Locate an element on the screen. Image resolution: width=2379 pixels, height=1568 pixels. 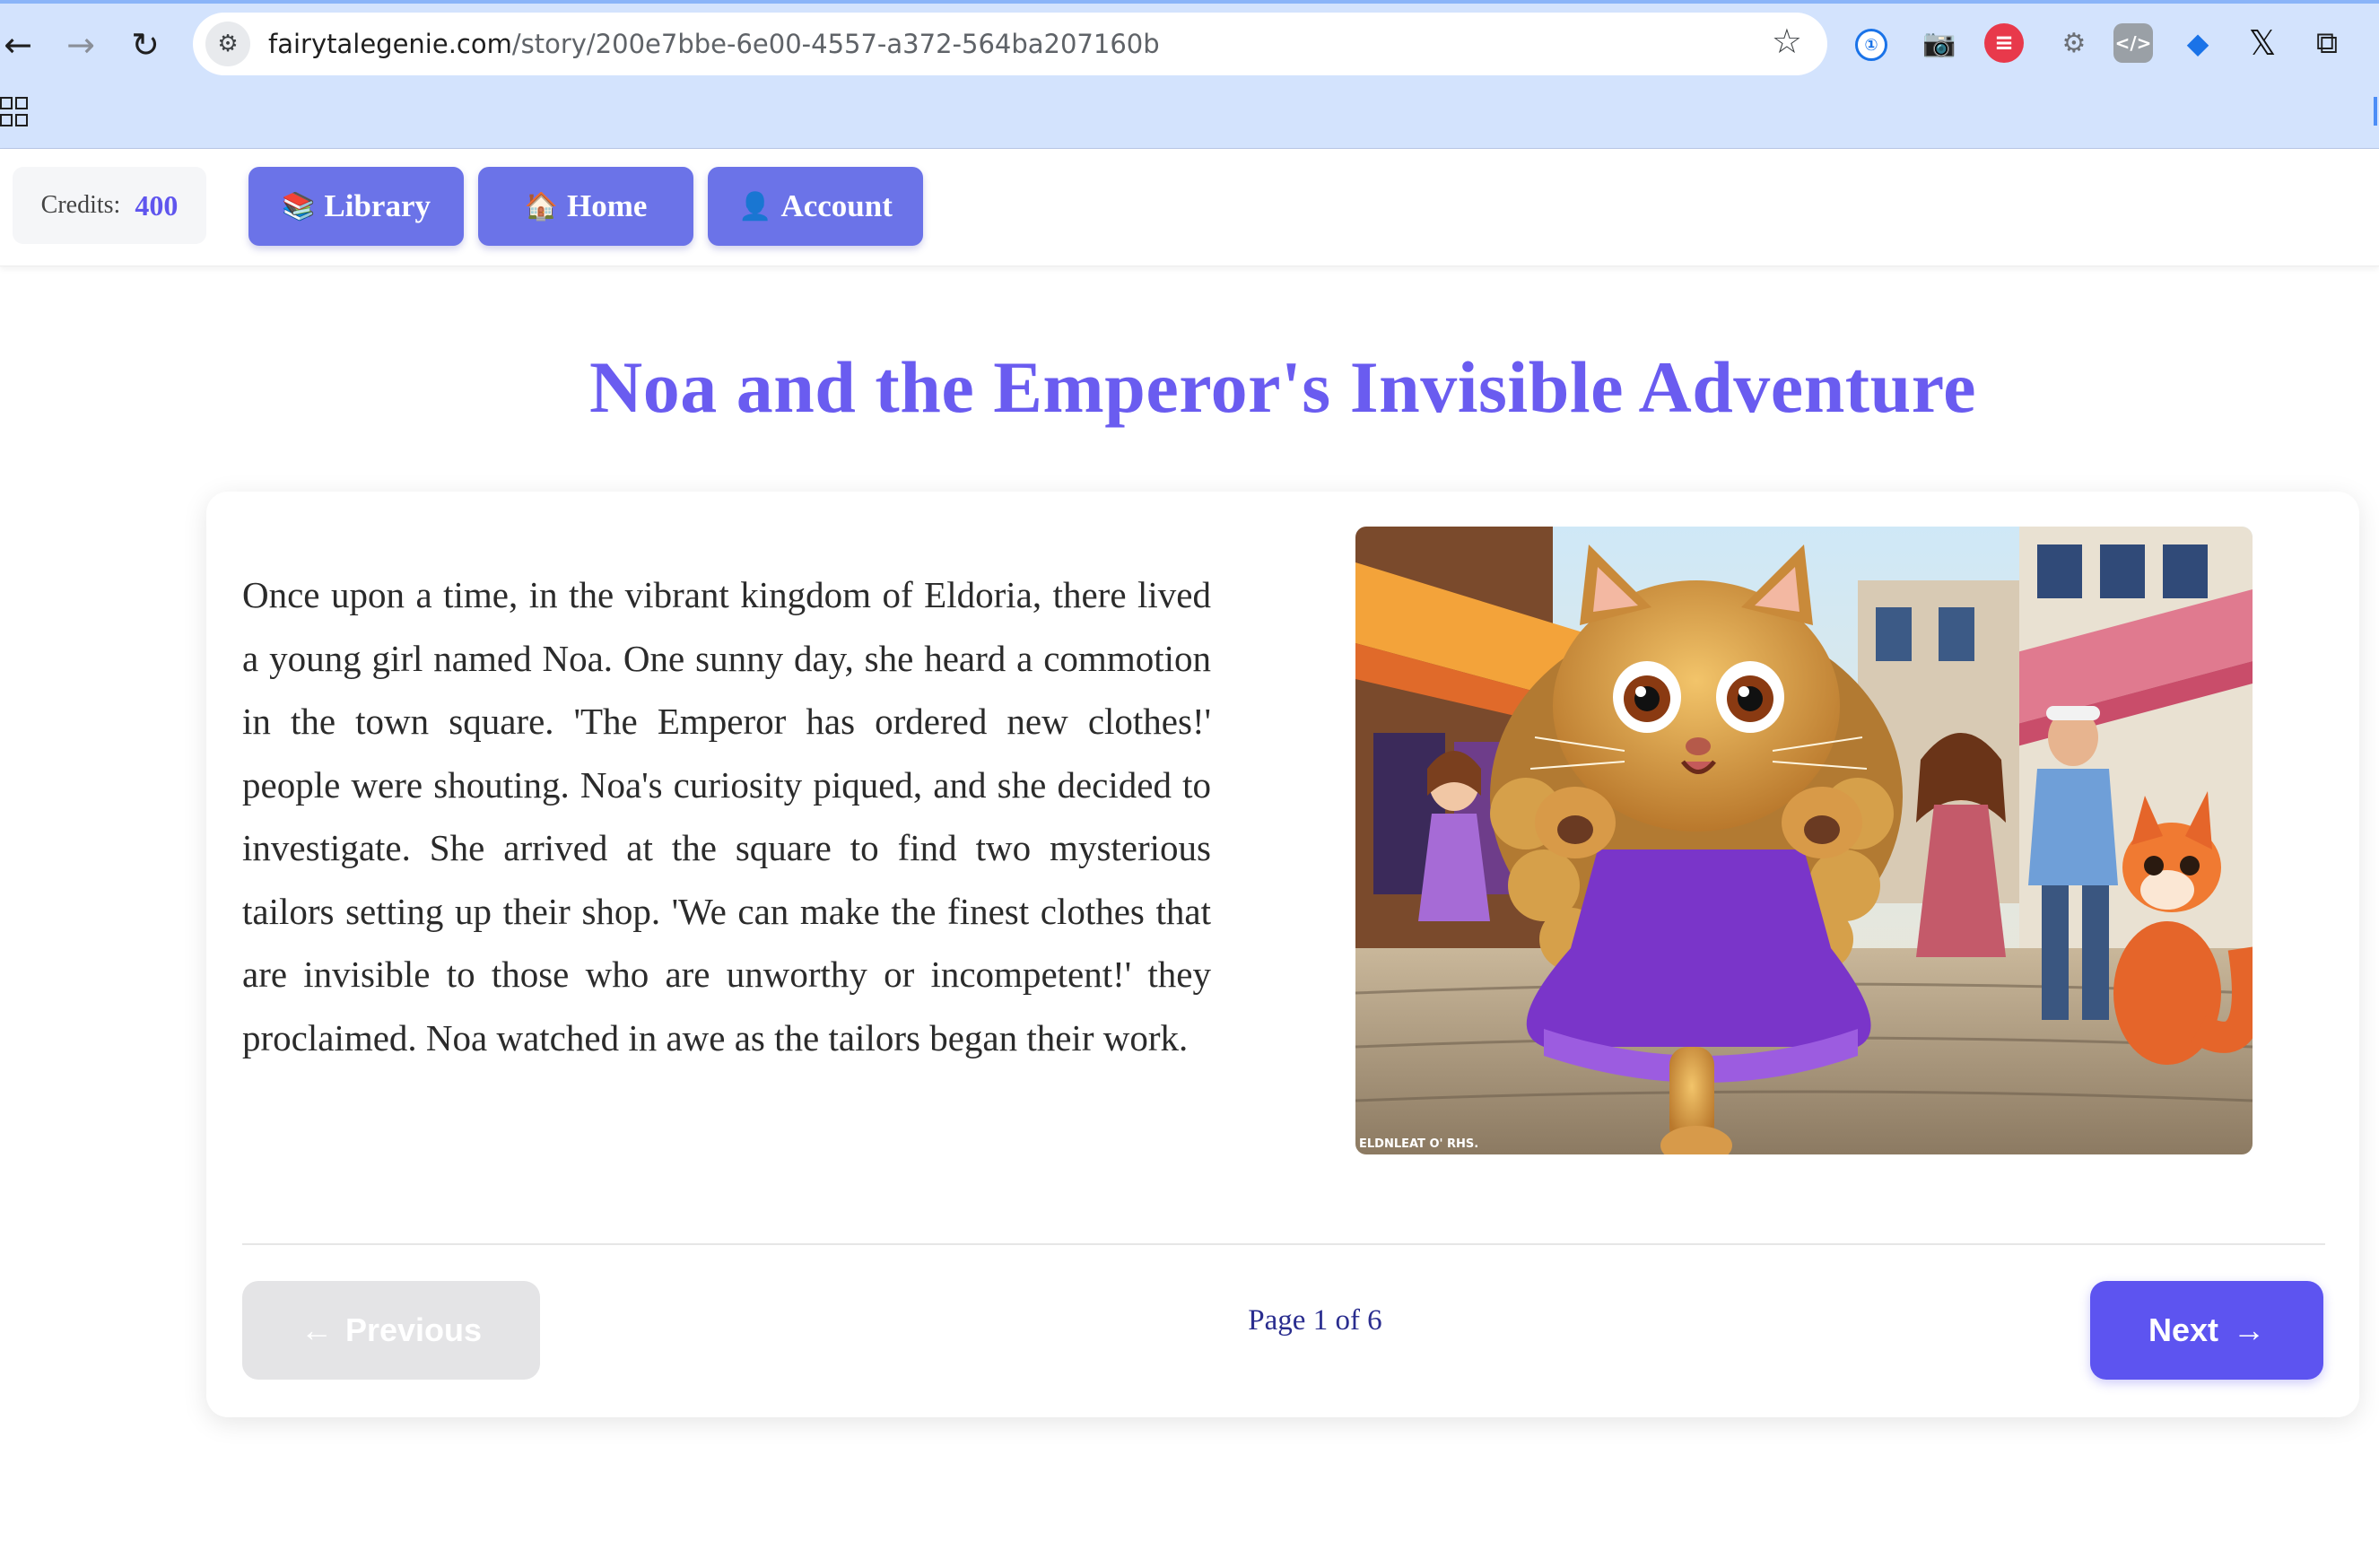
user-icon: 👤 is located at coordinates (755, 206).